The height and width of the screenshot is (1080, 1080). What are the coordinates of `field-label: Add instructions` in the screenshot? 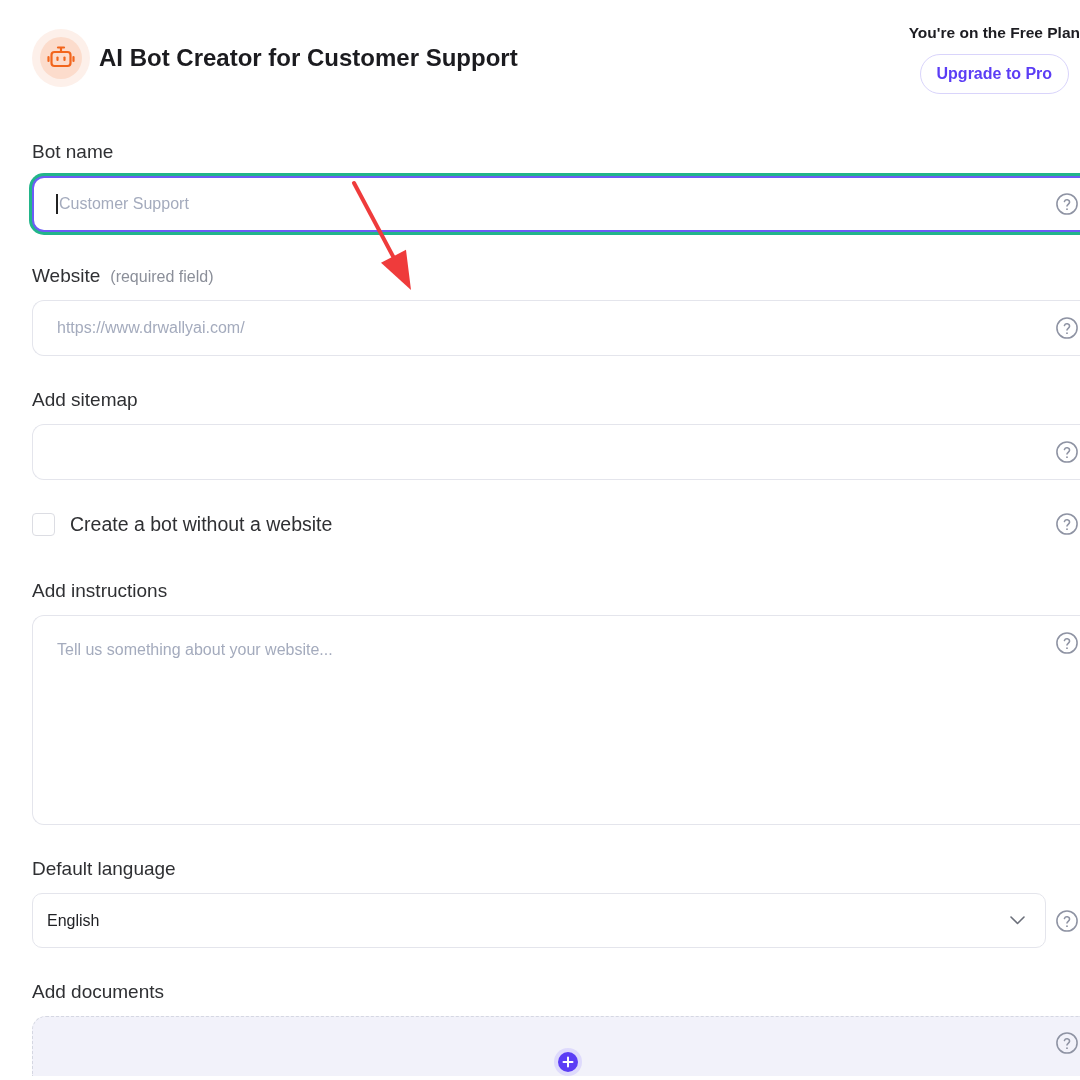 It's located at (100, 591).